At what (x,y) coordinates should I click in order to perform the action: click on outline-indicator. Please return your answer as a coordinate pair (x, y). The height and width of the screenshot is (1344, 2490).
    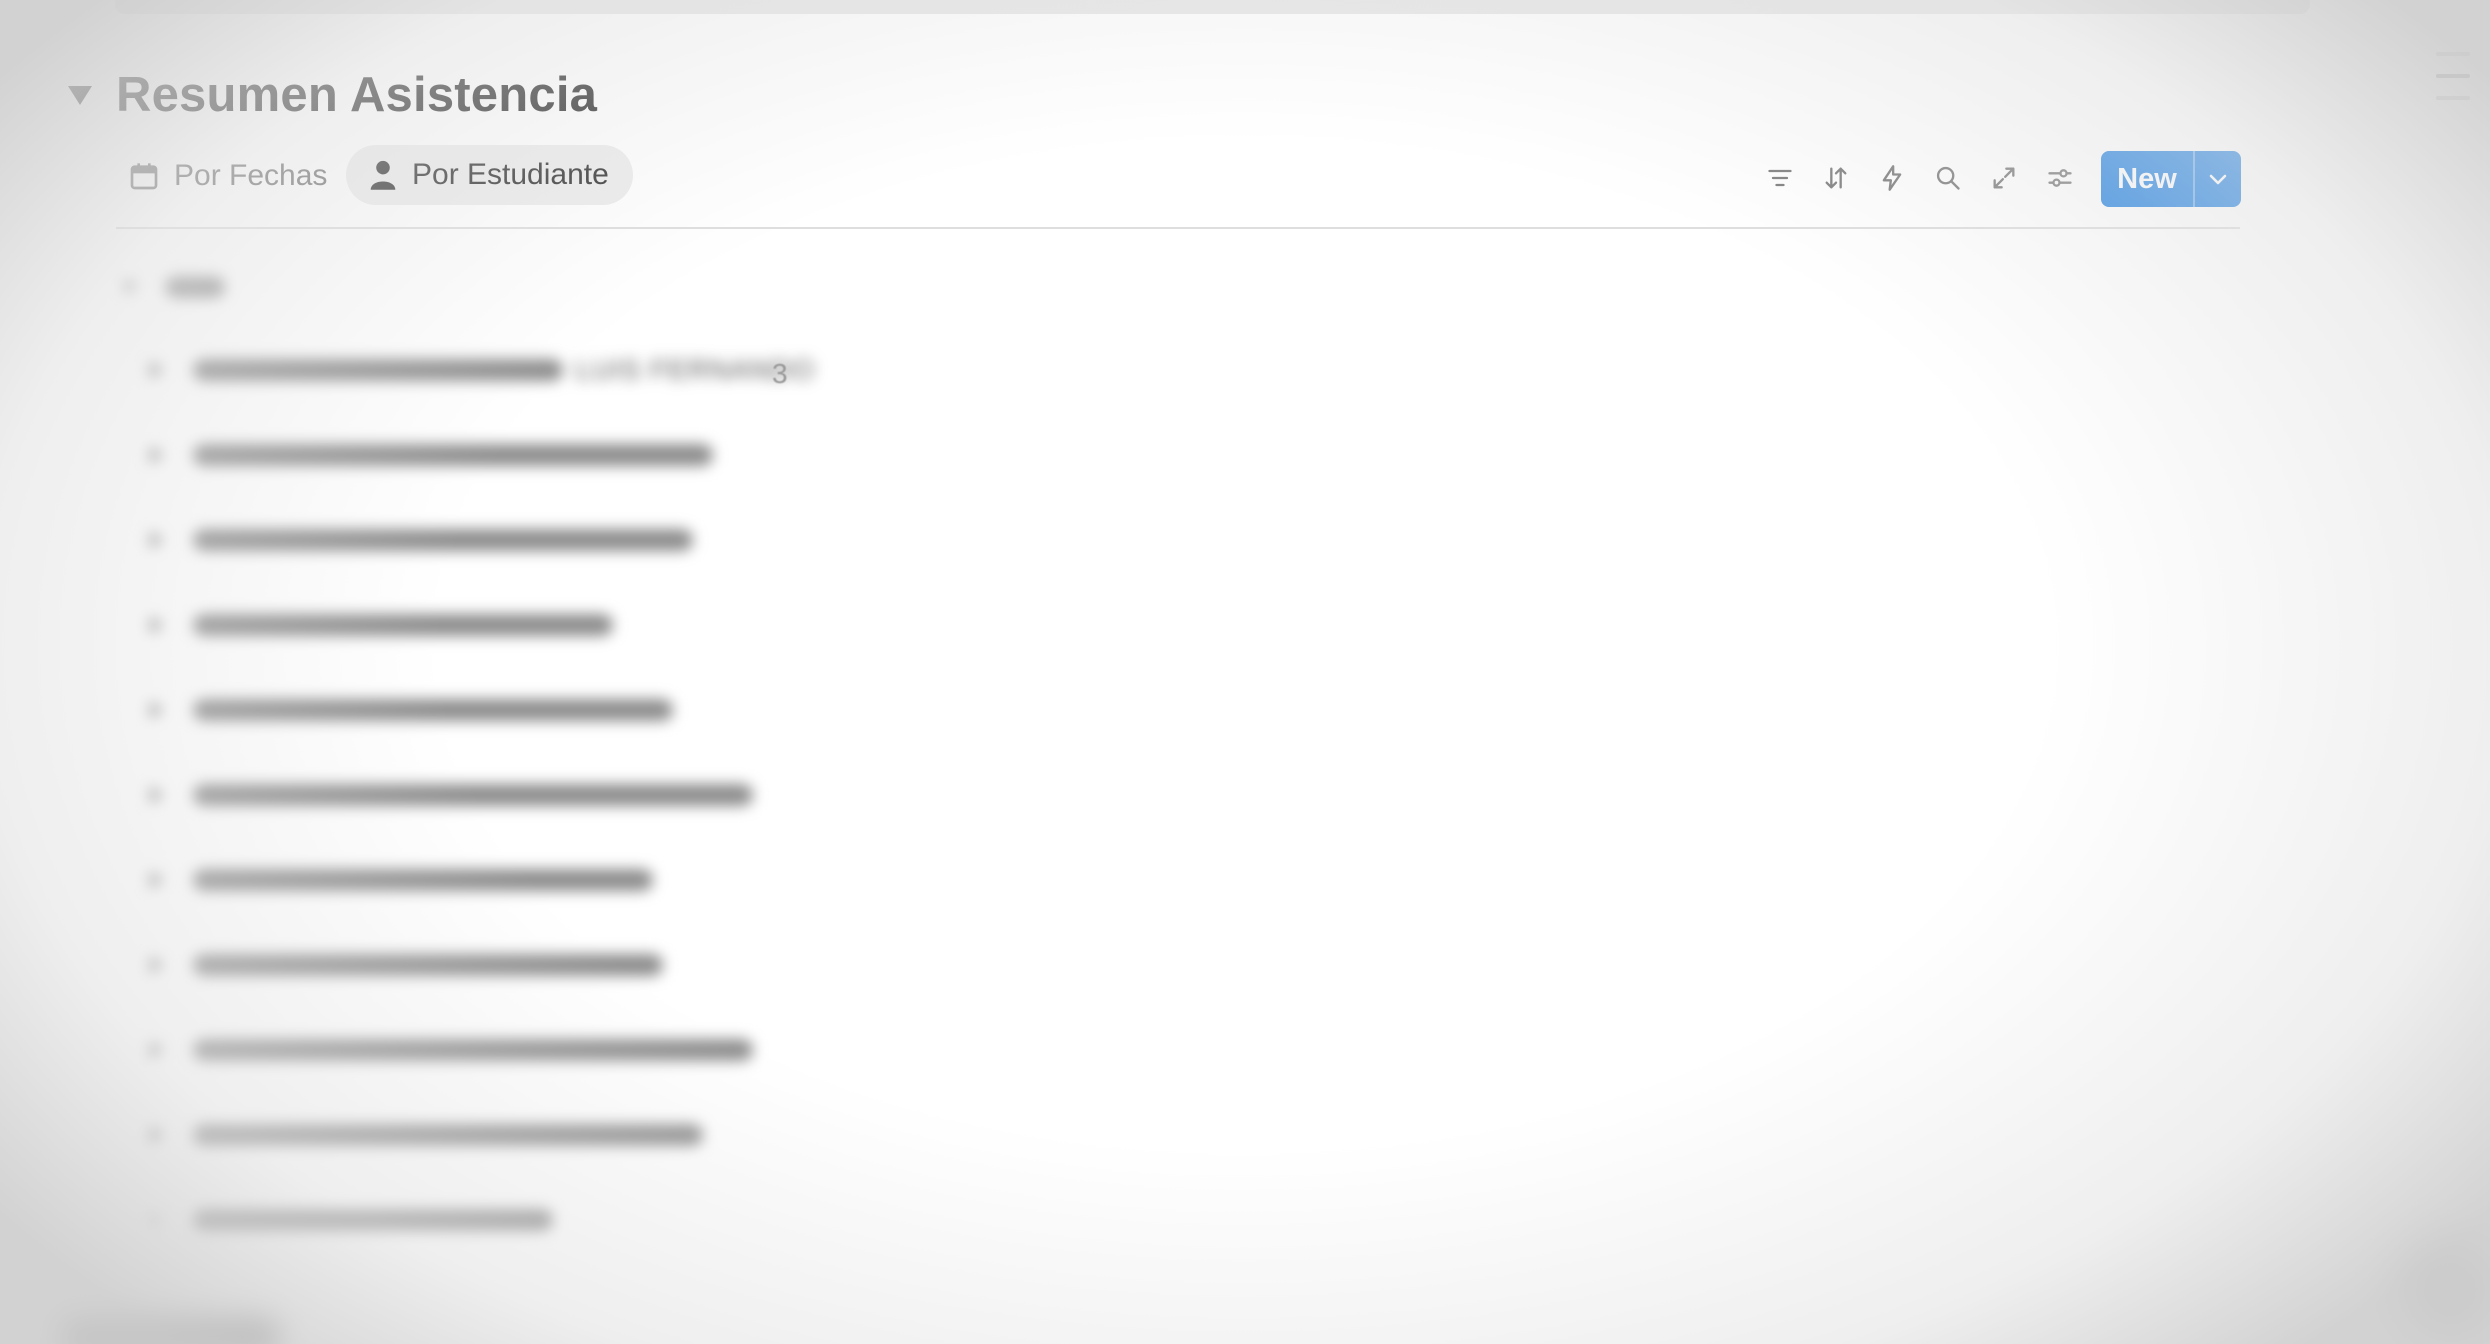
    Looking at the image, I should click on (2453, 85).